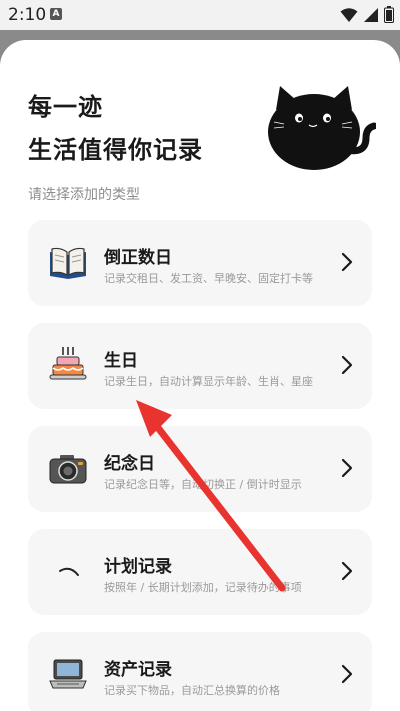  Describe the element at coordinates (68, 263) in the screenshot. I see `open-book-icon` at that location.